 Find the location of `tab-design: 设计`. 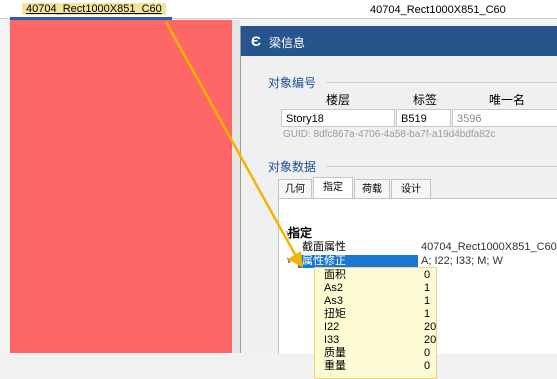

tab-design: 设计 is located at coordinates (411, 188).